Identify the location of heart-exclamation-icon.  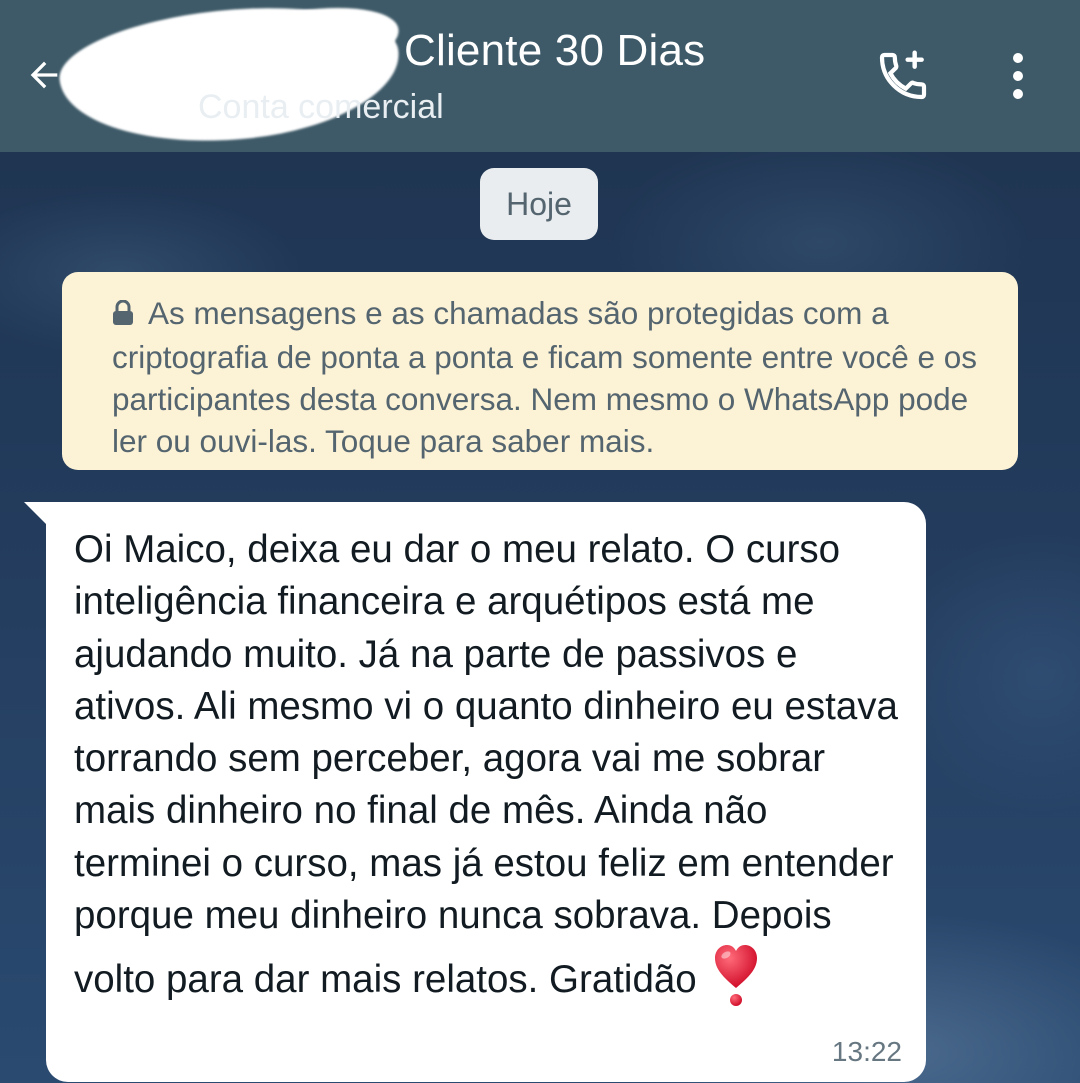
(736, 982).